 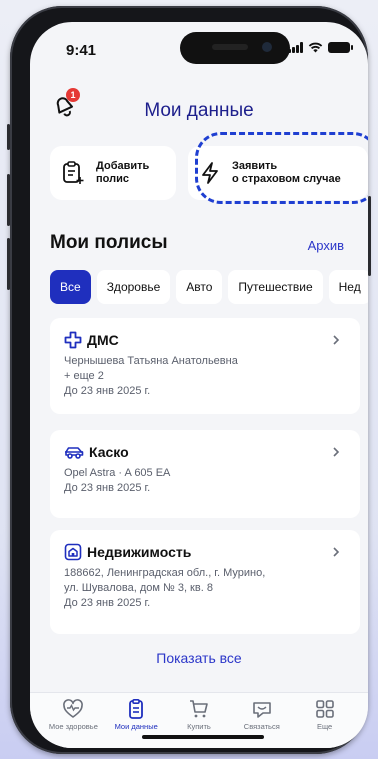 What do you see at coordinates (123, 172) in the screenshot?
I see `add-policy-label: Добавить полис` at bounding box center [123, 172].